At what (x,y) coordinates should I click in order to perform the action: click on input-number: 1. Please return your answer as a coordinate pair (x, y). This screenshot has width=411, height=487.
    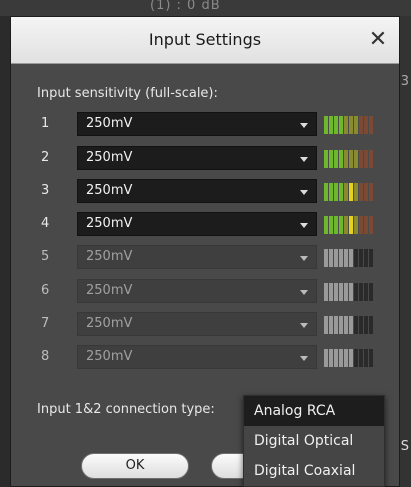
    Looking at the image, I should click on (45, 123).